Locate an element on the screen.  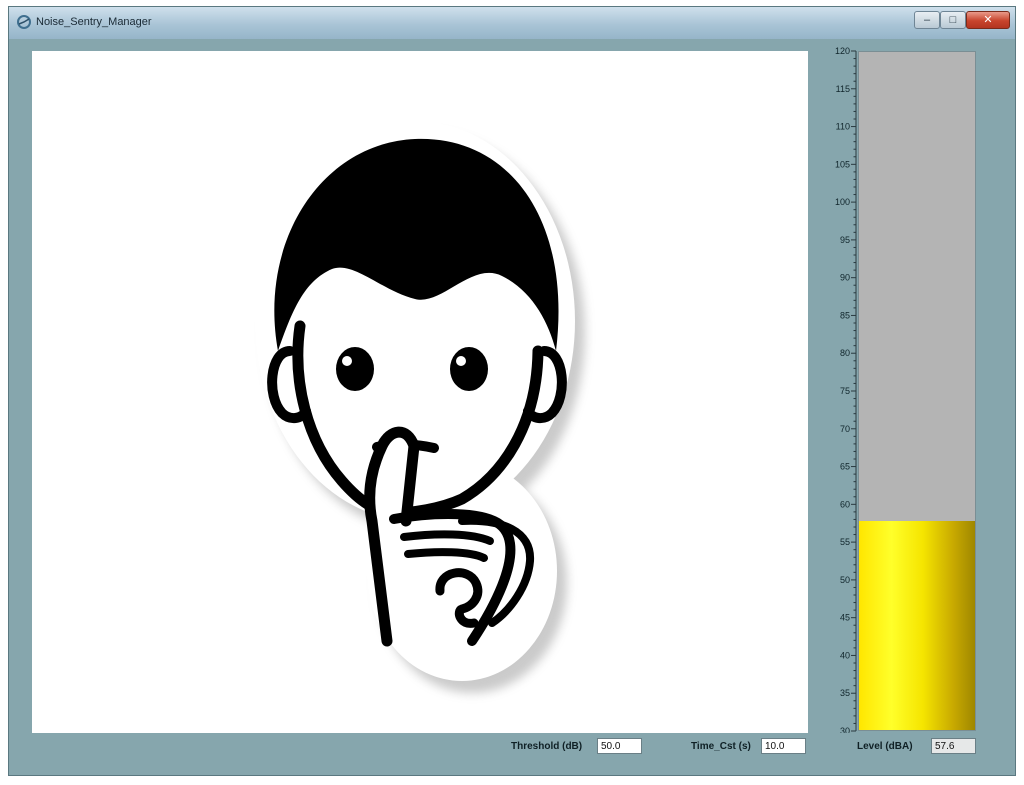
threshold-input is located at coordinates (619, 746).